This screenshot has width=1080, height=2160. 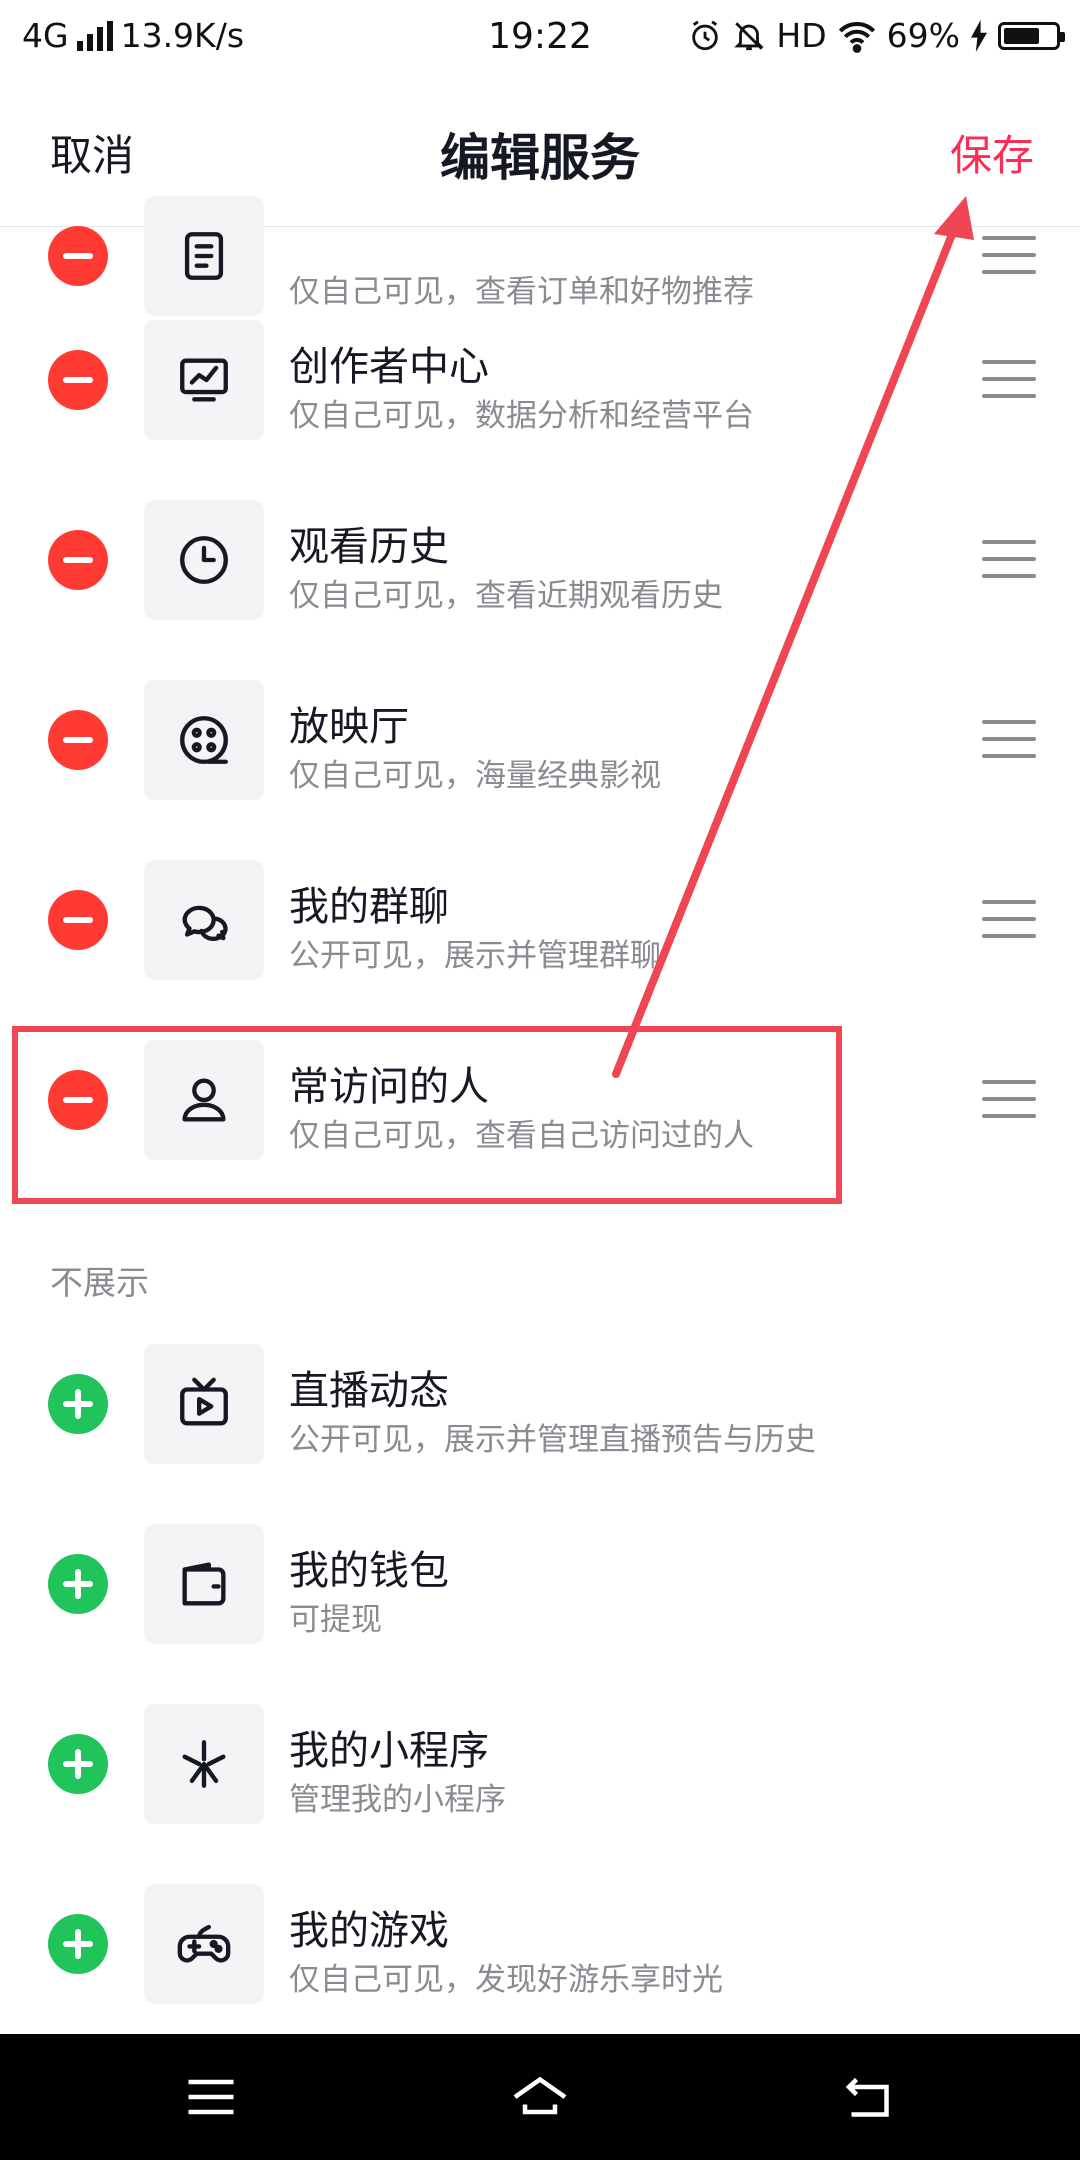 What do you see at coordinates (876, 35) in the screenshot?
I see `status-right: HD 69%` at bounding box center [876, 35].